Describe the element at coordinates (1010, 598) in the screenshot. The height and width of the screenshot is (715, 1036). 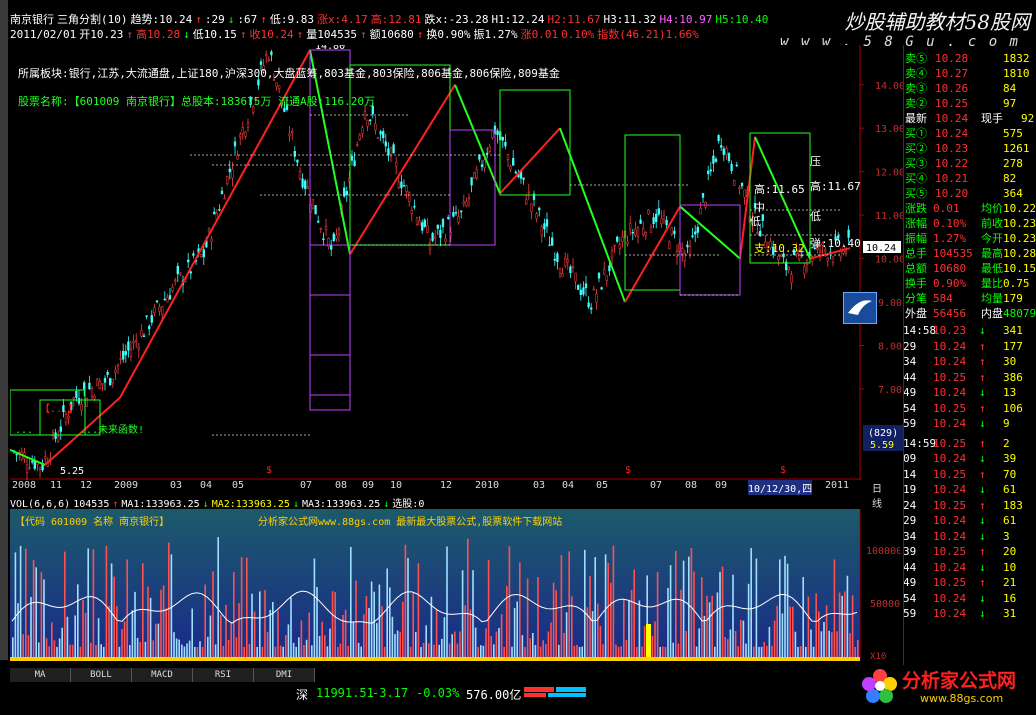
I see `tick-vol: 16` at that location.